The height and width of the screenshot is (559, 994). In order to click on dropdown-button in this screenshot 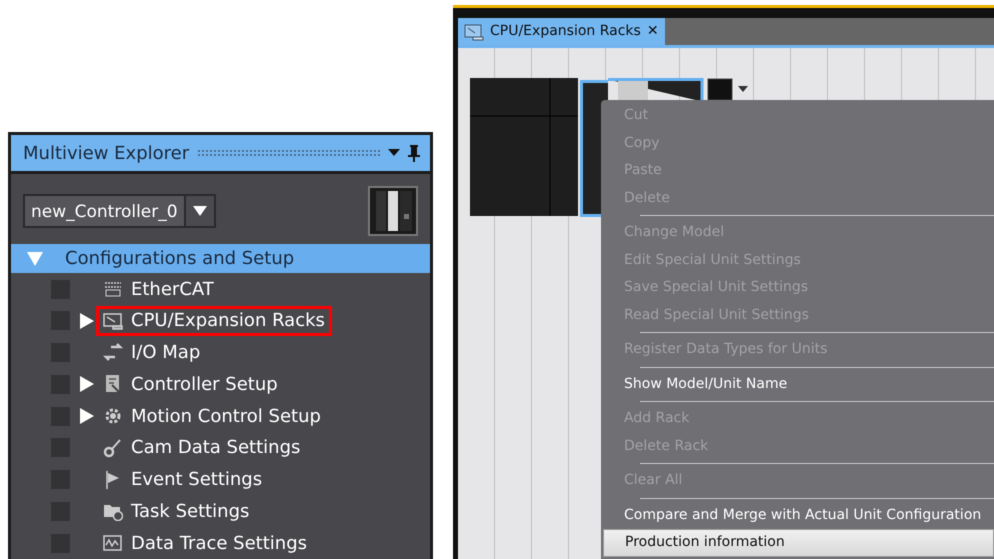, I will do `click(199, 211)`.